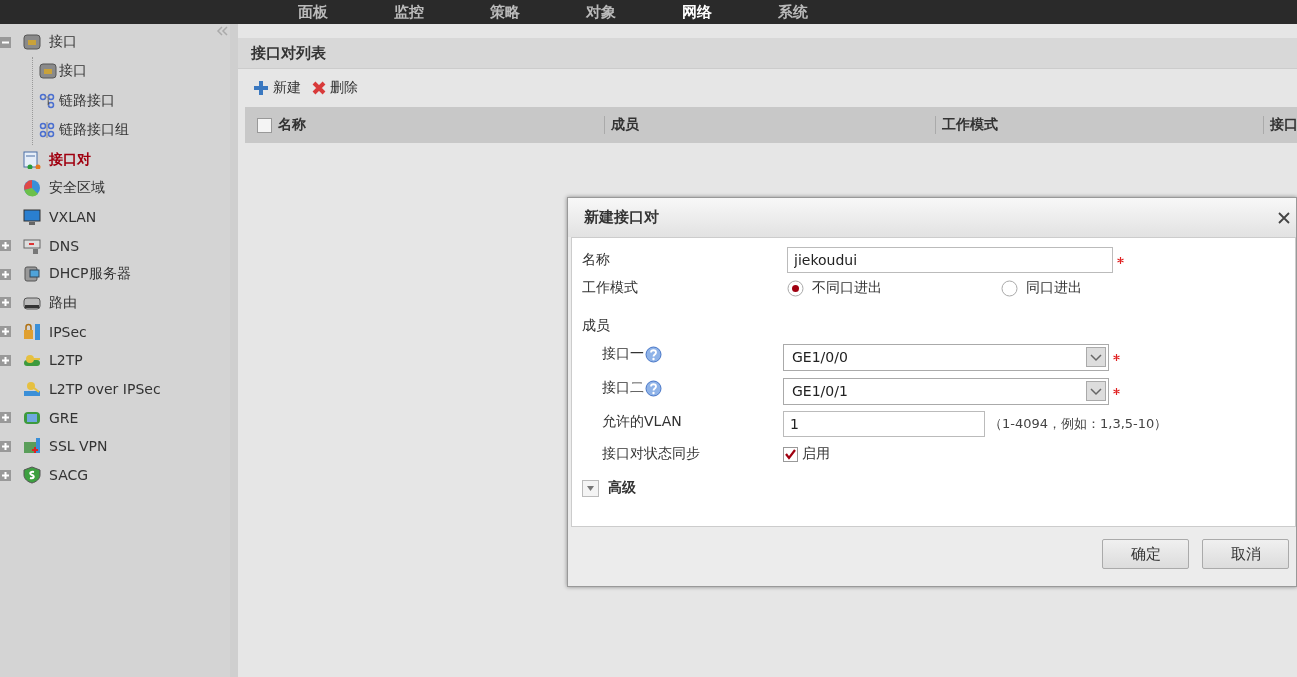 Image resolution: width=1297 pixels, height=677 pixels. I want to click on sidebar-item: 链路接口组, so click(94, 130).